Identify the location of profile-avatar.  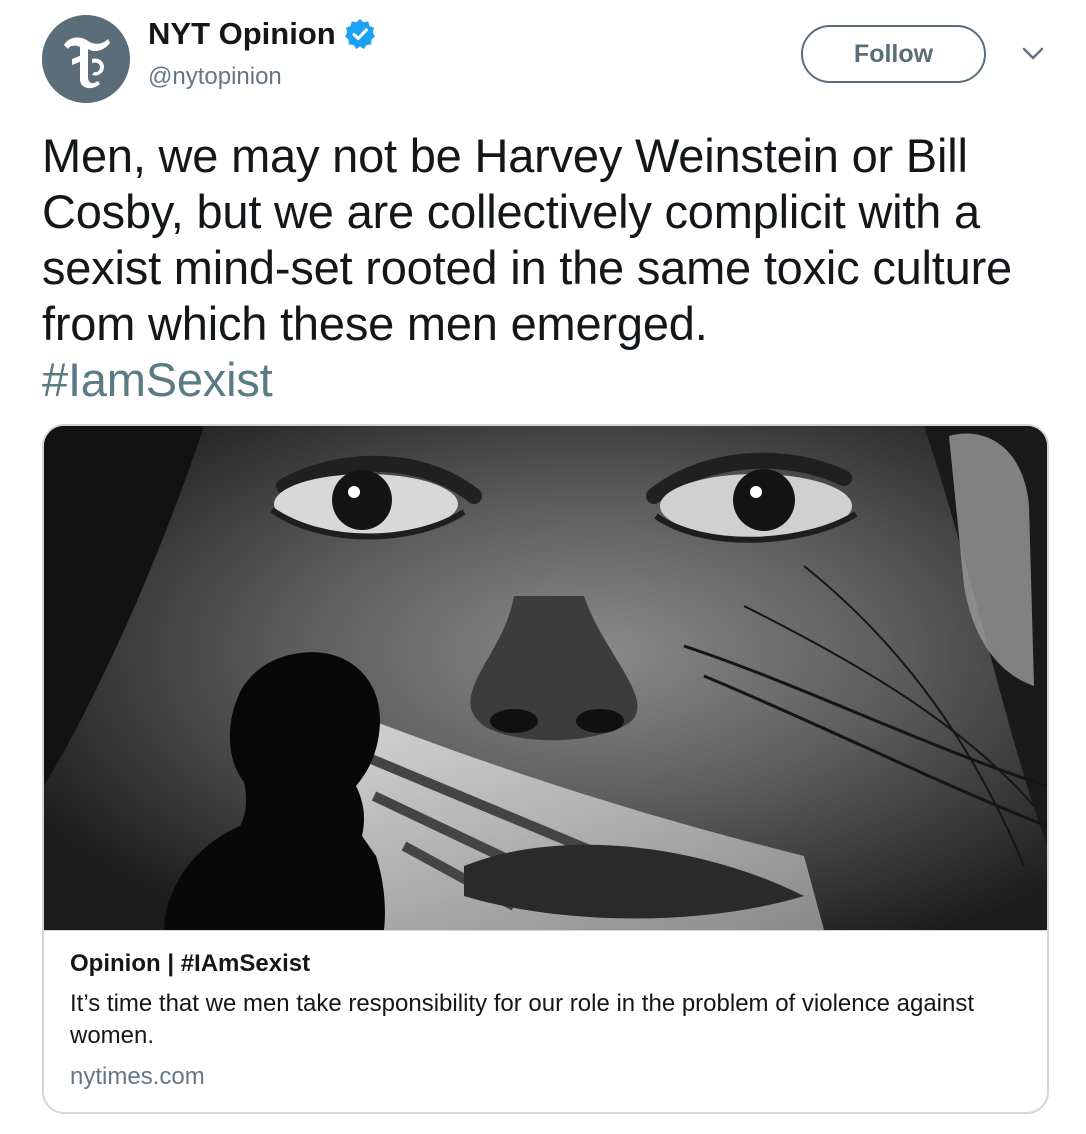
(86, 59).